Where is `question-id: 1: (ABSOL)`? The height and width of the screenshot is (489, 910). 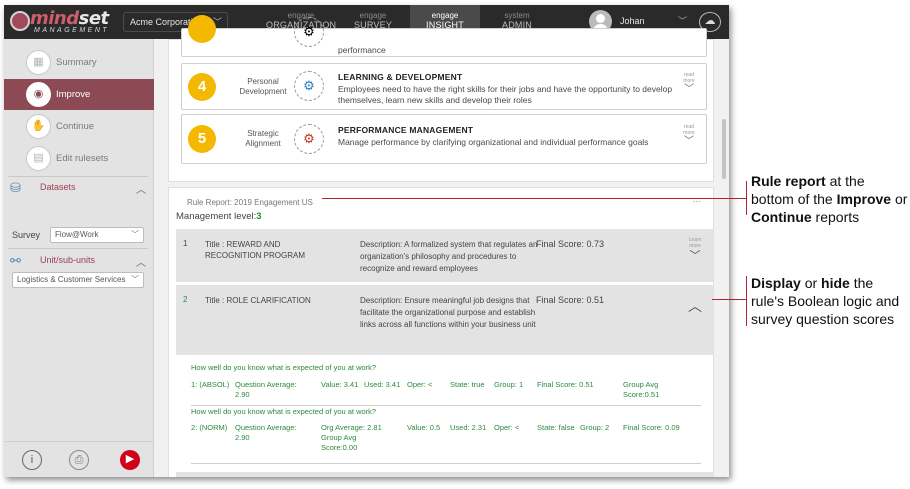
question-id: 1: (ABSOL) is located at coordinates (210, 384).